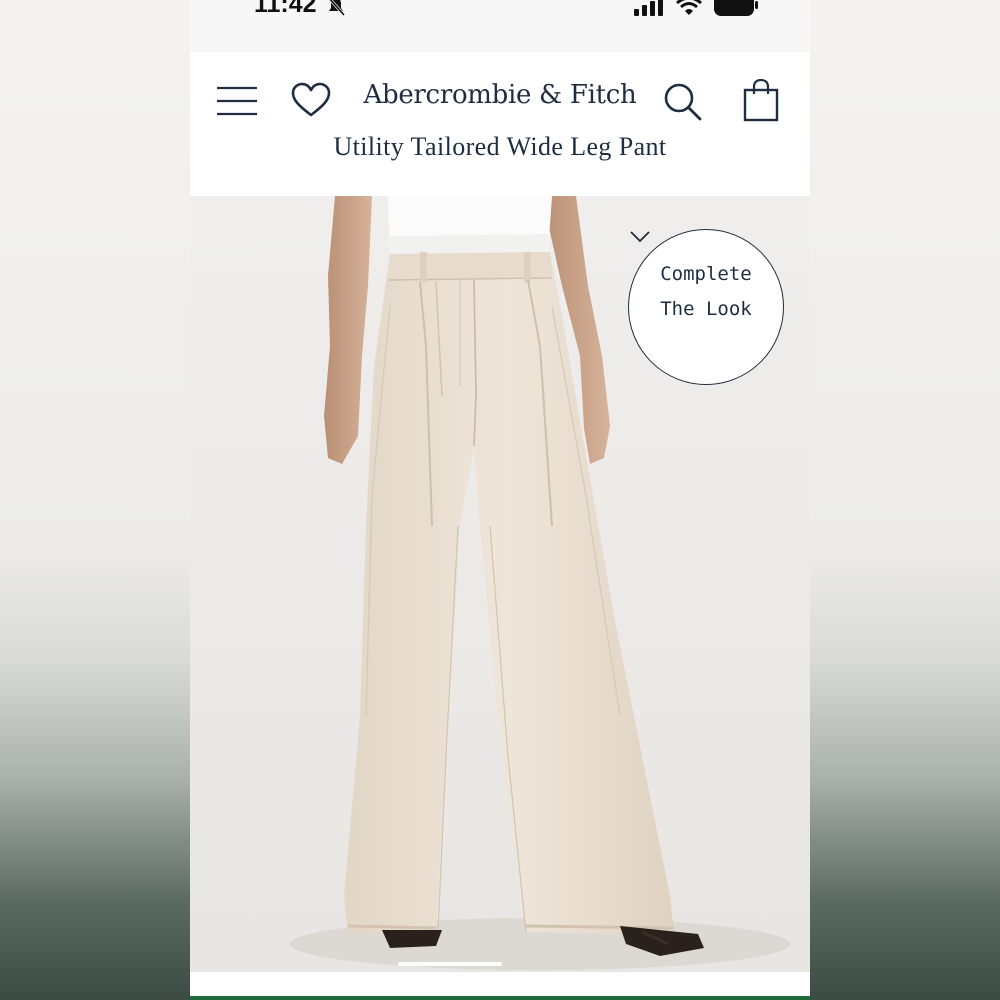  I want to click on status-time: 11:42, so click(285, 9).